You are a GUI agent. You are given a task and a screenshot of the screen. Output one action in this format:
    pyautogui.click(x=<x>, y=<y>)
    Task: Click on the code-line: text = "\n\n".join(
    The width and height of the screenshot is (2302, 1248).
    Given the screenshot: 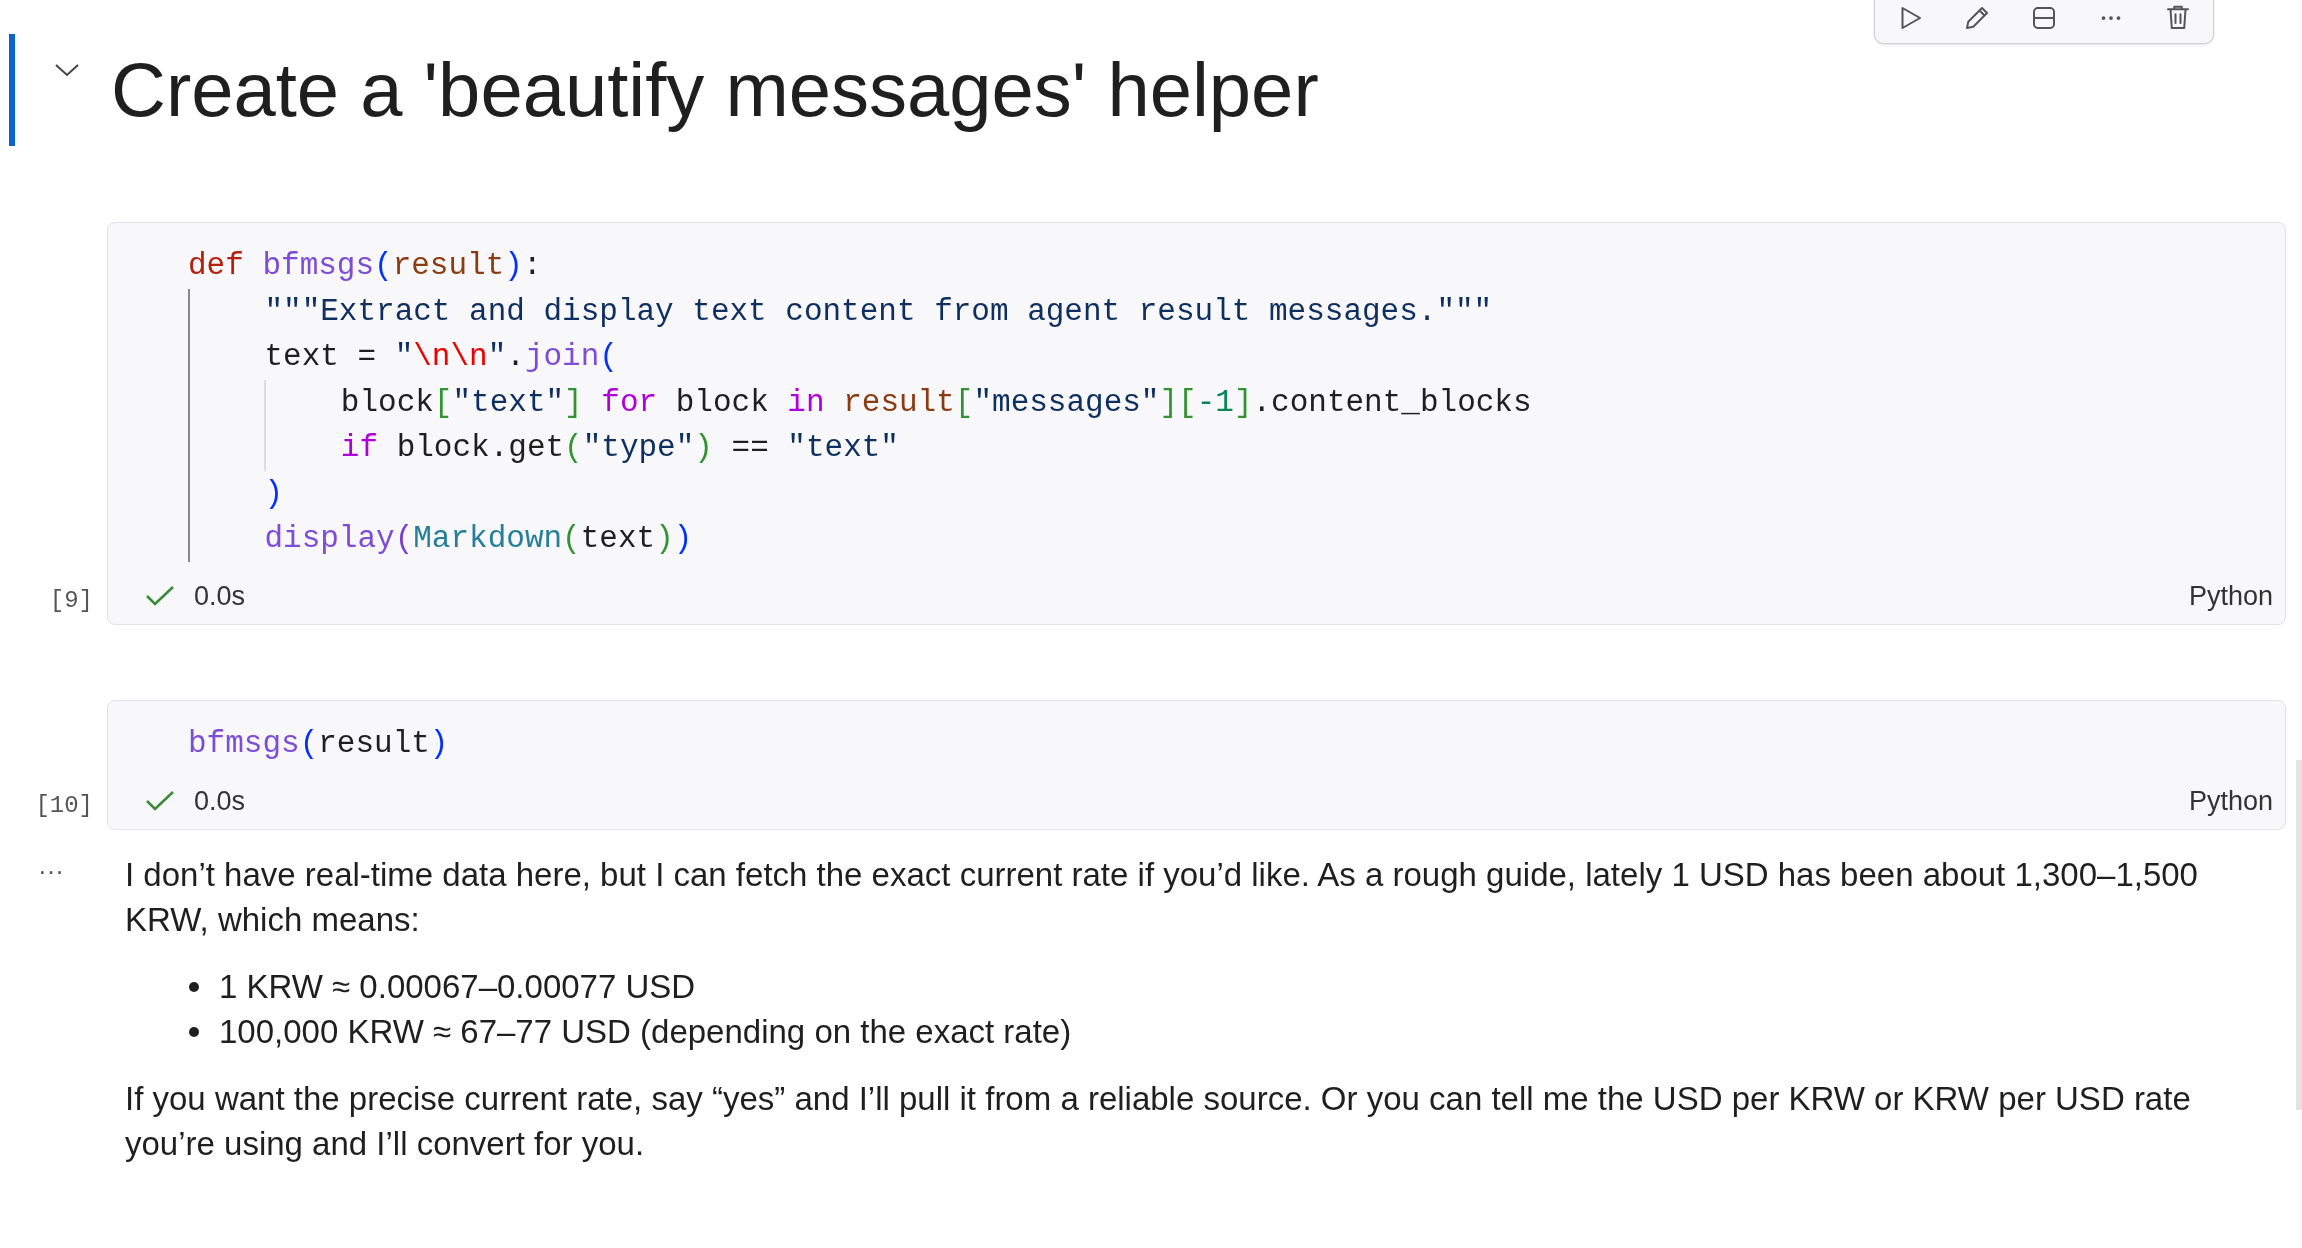 What is the action you would take?
    pyautogui.click(x=403, y=357)
    